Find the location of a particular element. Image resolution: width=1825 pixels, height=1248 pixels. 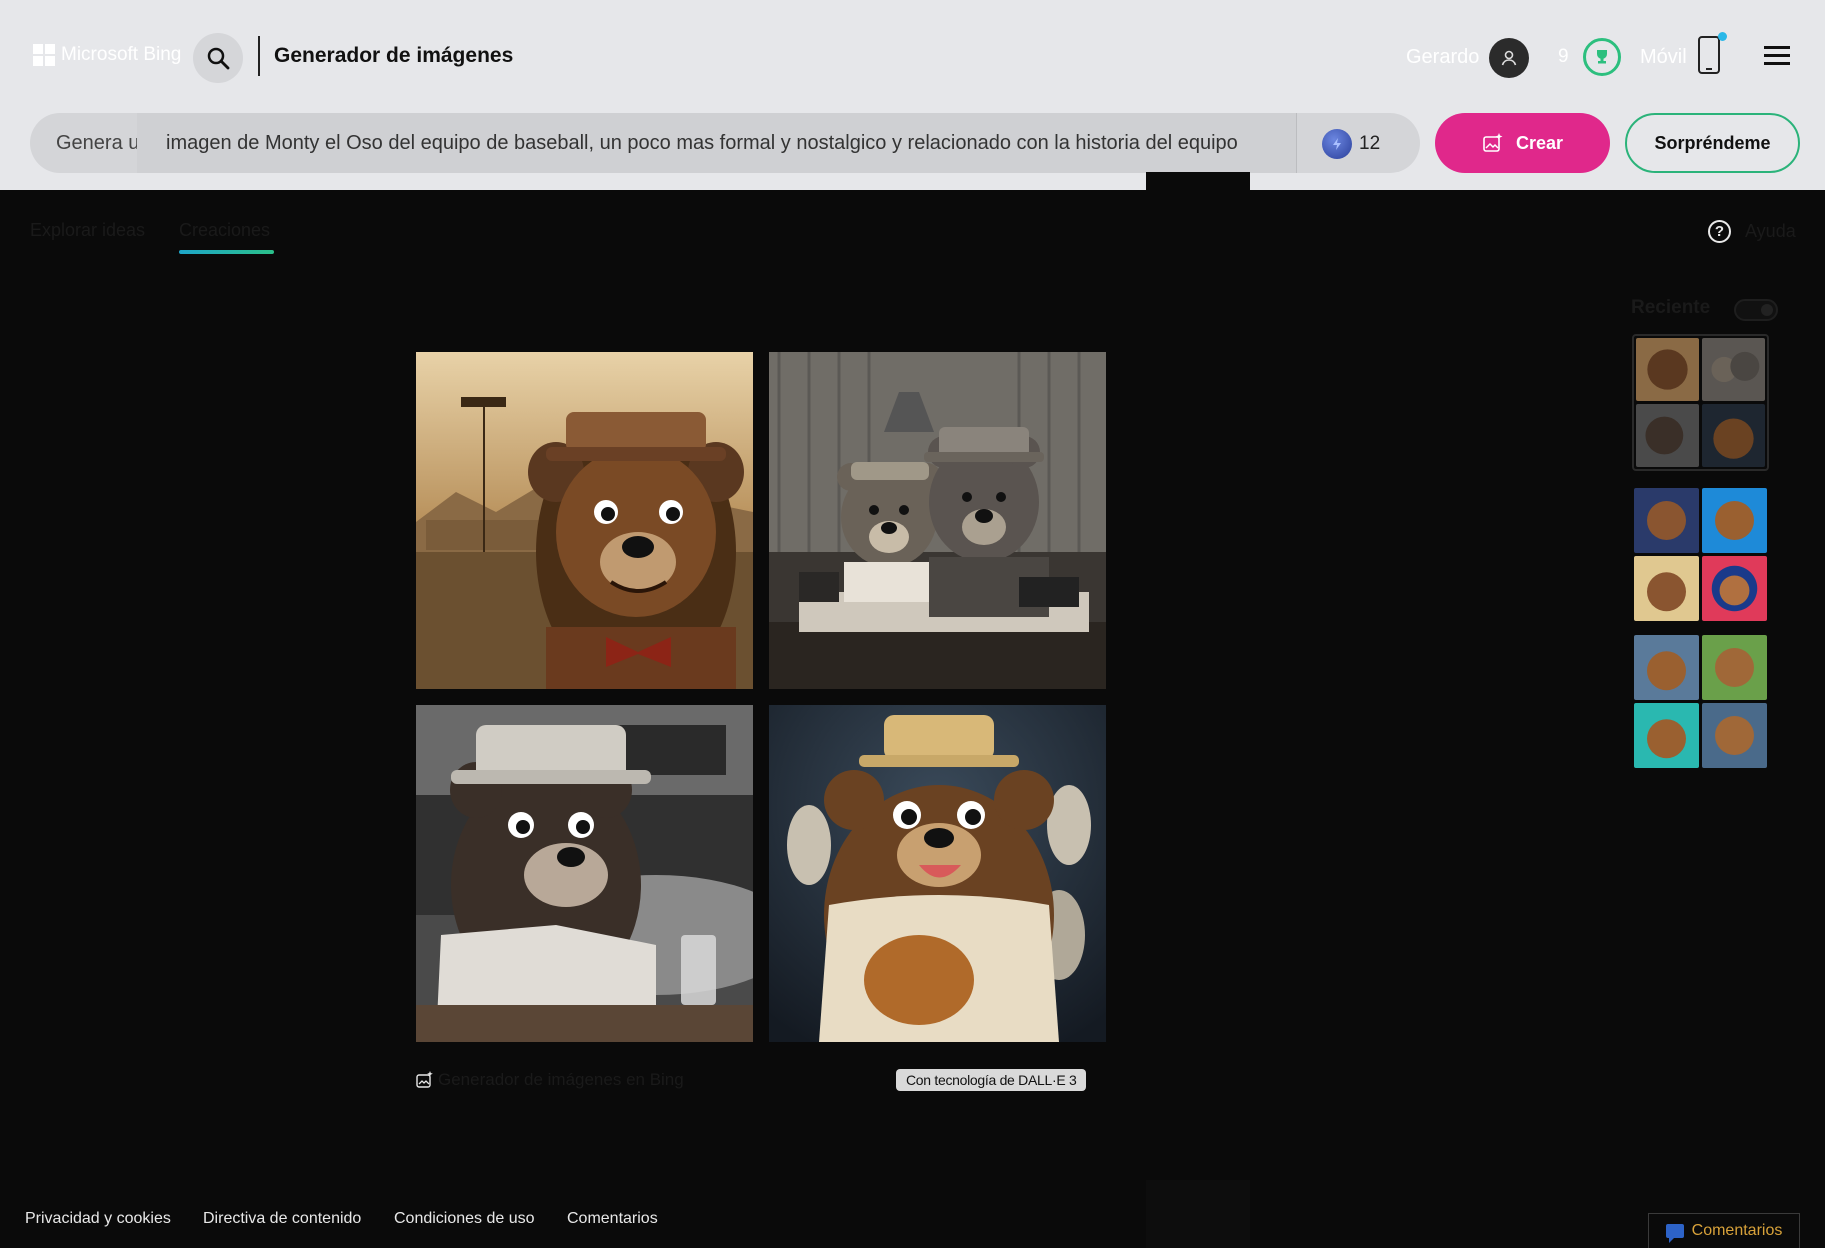

menu-icon is located at coordinates (1777, 56).